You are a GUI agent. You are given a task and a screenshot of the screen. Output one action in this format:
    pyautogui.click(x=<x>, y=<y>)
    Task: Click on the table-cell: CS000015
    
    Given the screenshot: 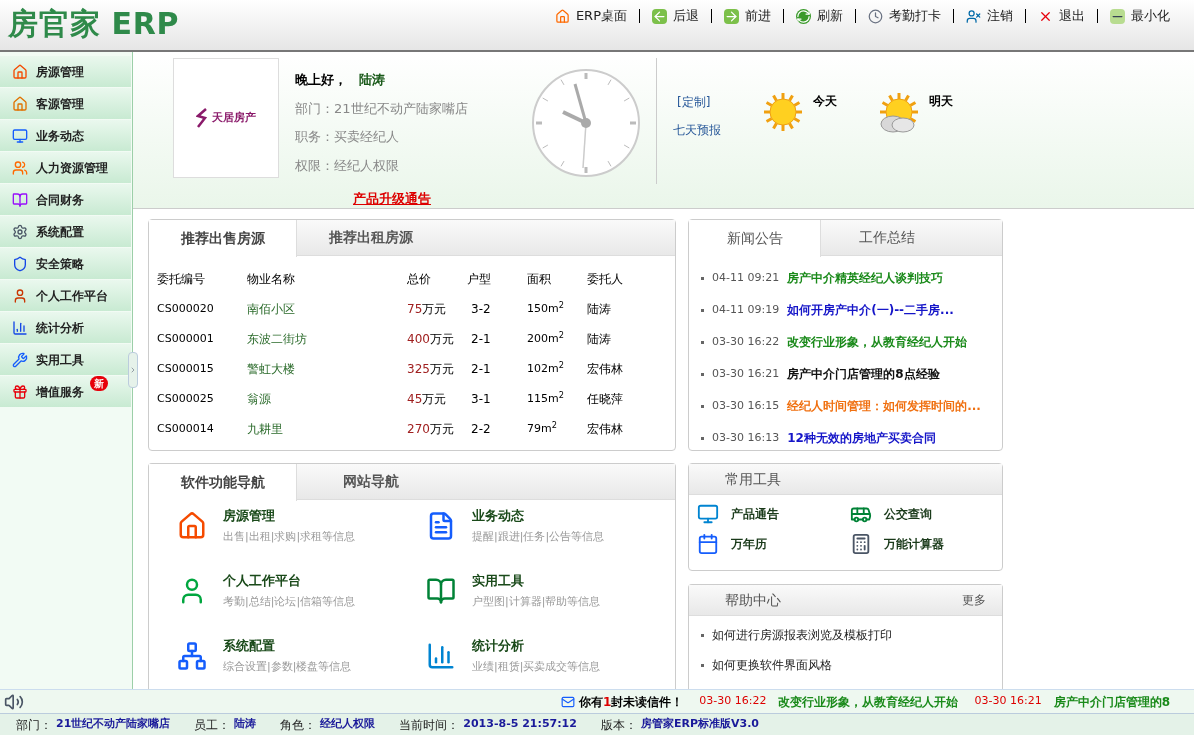 What is the action you would take?
    pyautogui.click(x=202, y=369)
    